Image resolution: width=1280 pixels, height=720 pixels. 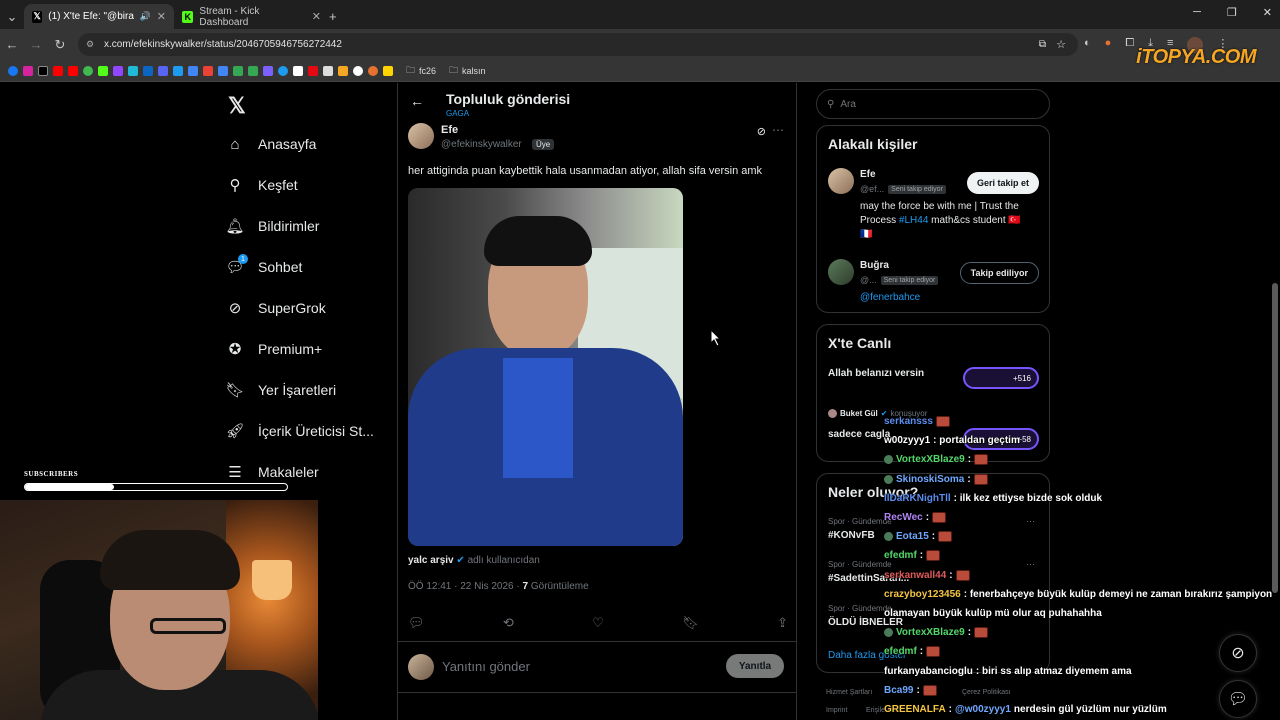 I want to click on author-handle: @efekinskywalker, so click(x=481, y=144).